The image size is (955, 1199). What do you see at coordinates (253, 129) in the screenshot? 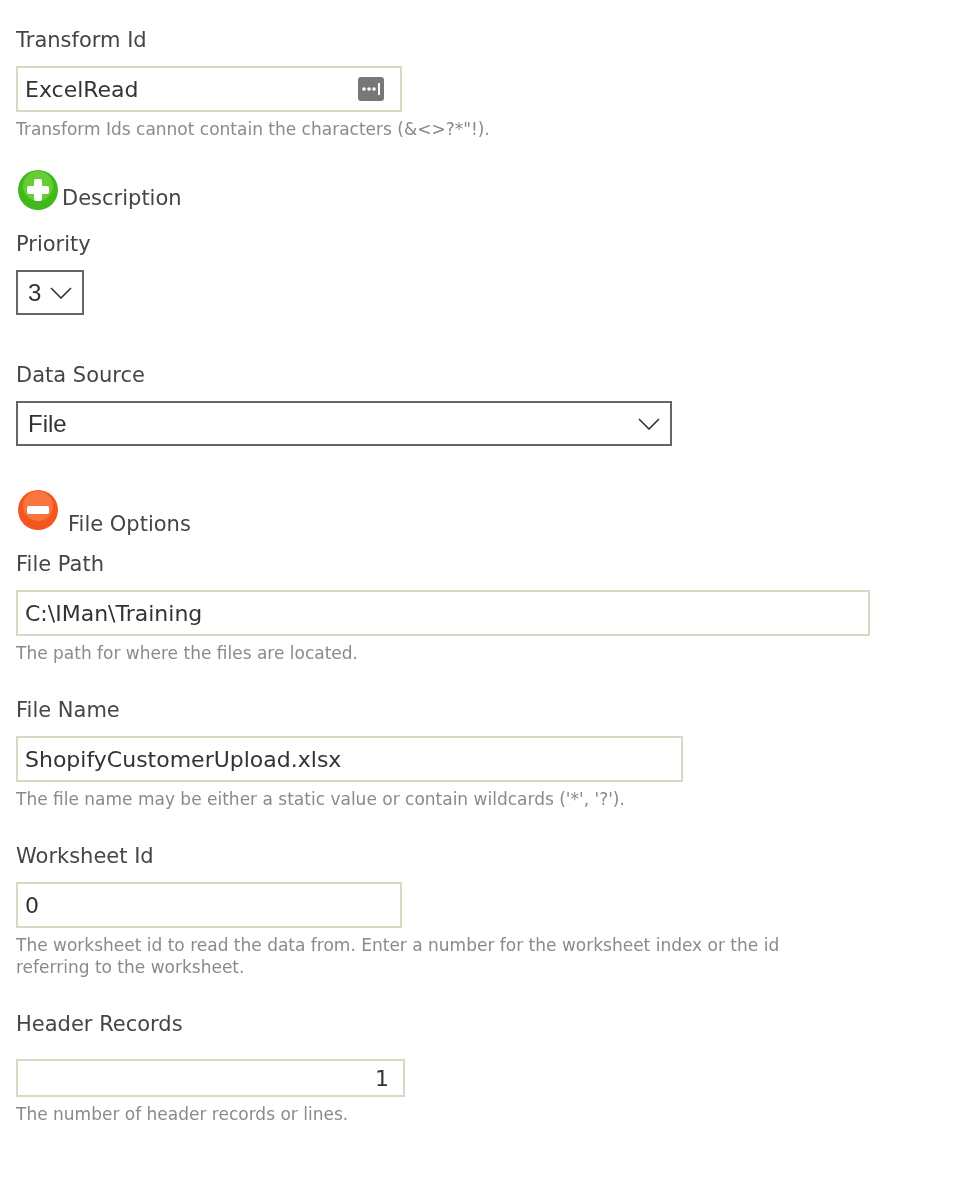
I see `field-hint: Transform Ids cannot contain the characters (&<>?*"!).` at bounding box center [253, 129].